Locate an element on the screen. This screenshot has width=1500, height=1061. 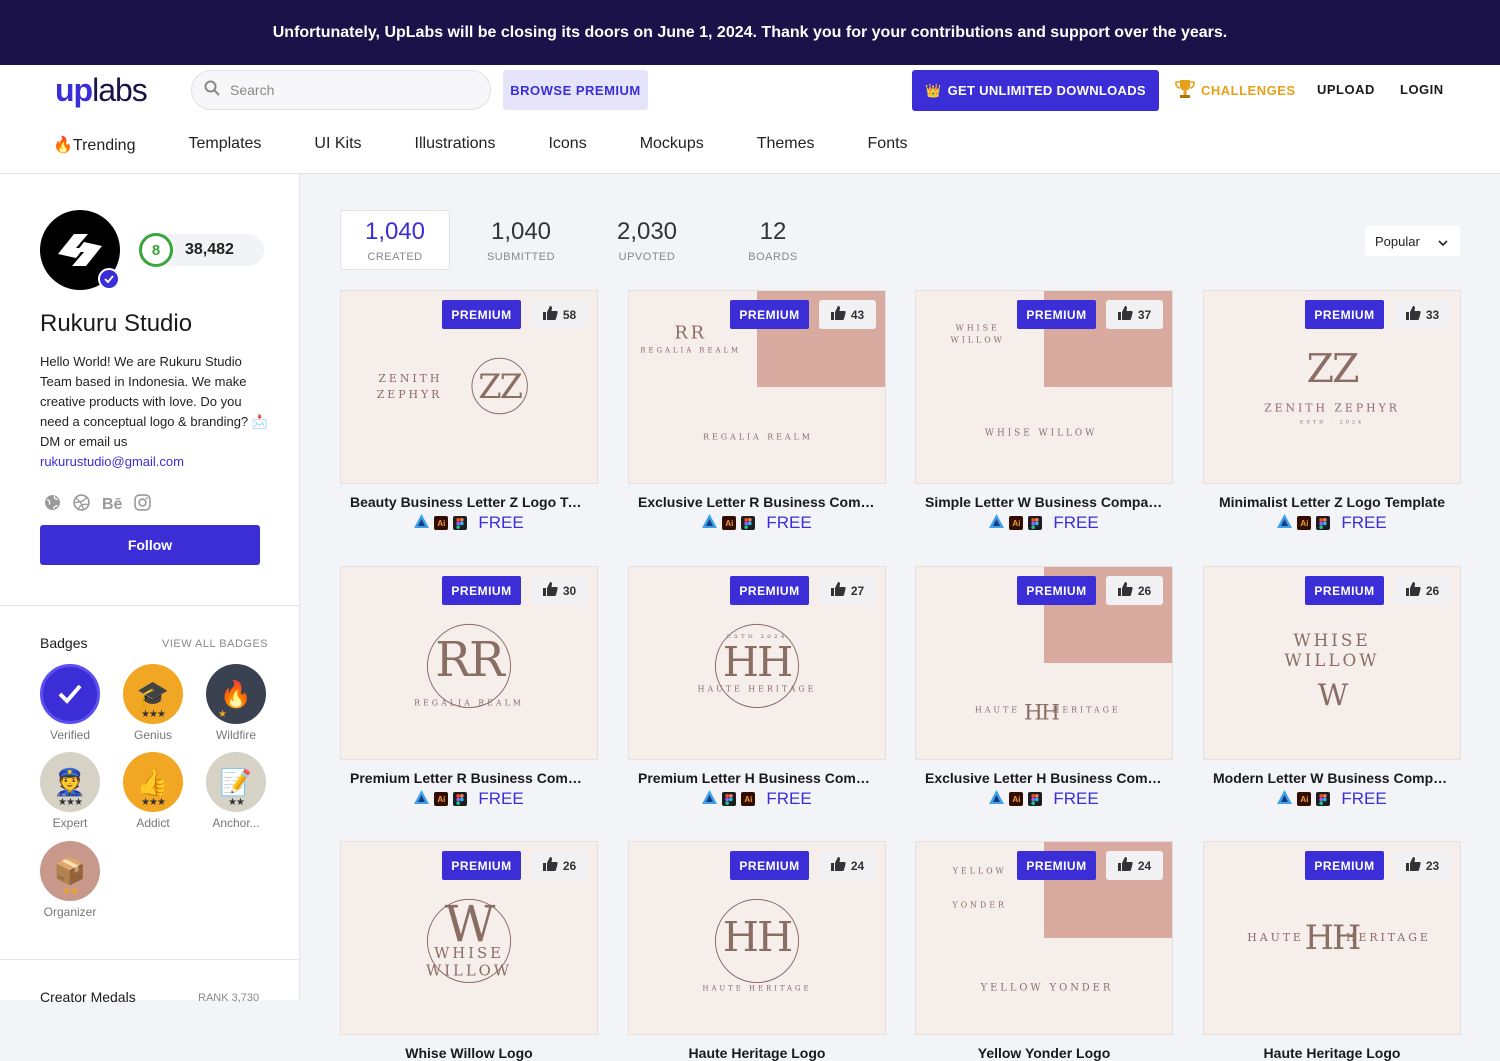
card-thumbnail: REGALIA REALM RR REGALIA REALM PREMIUM 43 is located at coordinates (757, 387).